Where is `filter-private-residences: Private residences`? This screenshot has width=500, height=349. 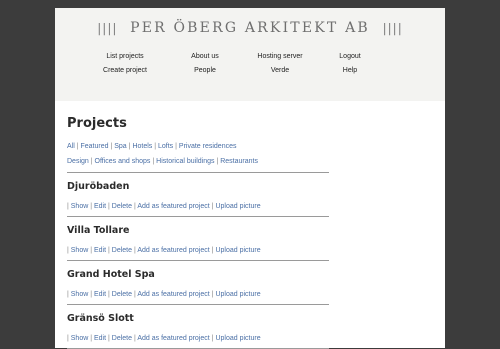 filter-private-residences: Private residences is located at coordinates (208, 146).